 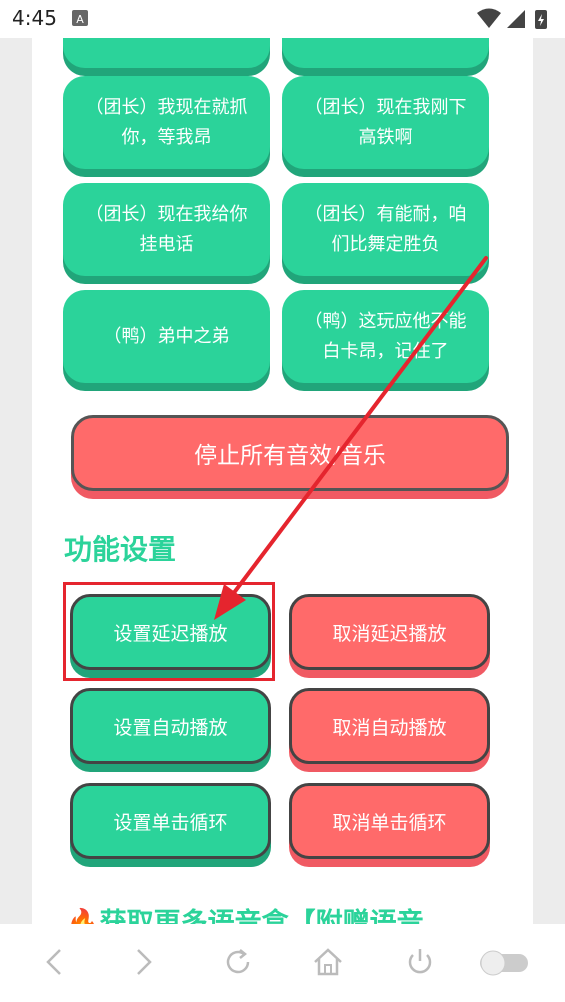 What do you see at coordinates (541, 19) in the screenshot?
I see `battery-icon` at bounding box center [541, 19].